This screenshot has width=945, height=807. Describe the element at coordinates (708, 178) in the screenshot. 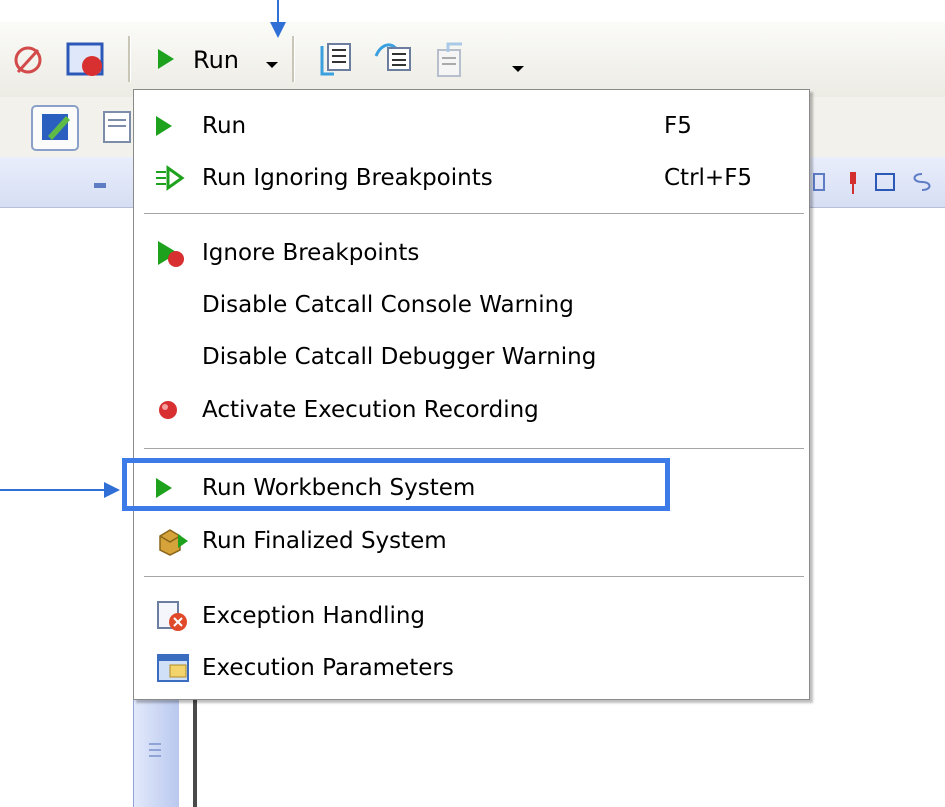

I see `menu-item-shortcut: Ctrl+F5` at that location.